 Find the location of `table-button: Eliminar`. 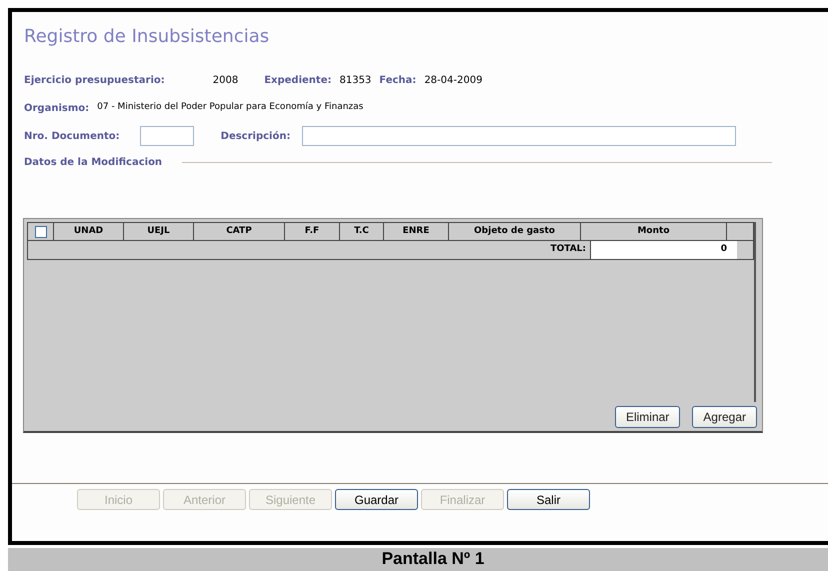

table-button: Eliminar is located at coordinates (647, 417).